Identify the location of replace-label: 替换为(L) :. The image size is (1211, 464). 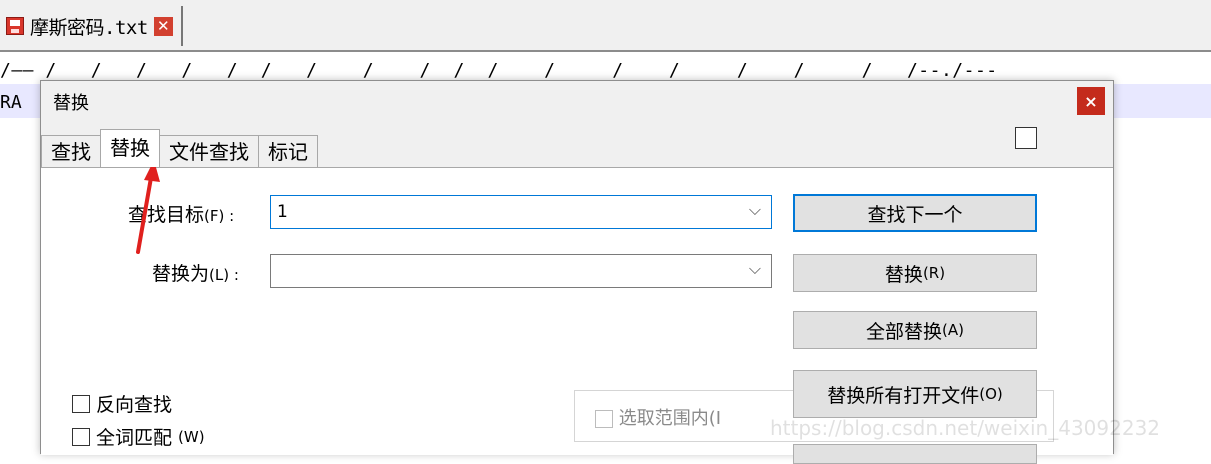
(195, 274).